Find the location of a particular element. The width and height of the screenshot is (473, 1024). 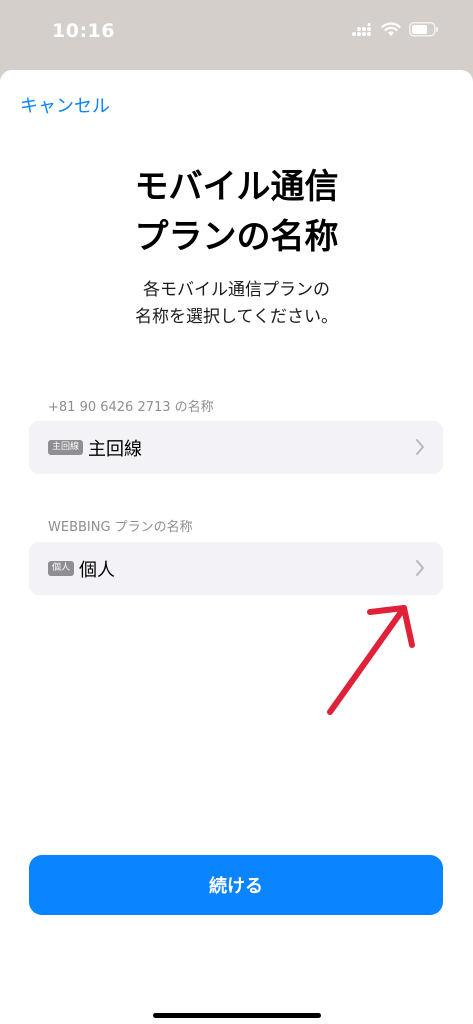

continue-button: 続ける is located at coordinates (236, 885).